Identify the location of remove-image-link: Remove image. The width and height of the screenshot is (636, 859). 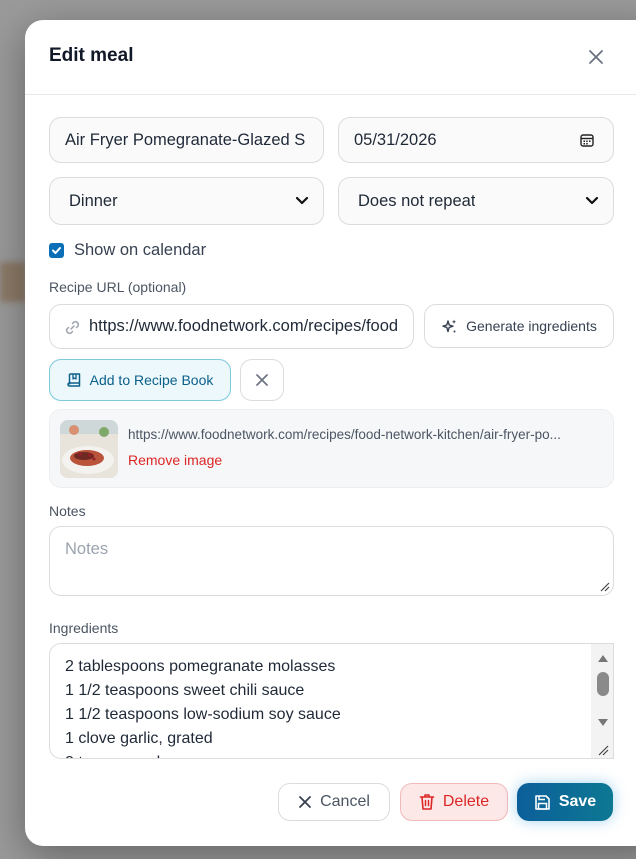
(175, 460).